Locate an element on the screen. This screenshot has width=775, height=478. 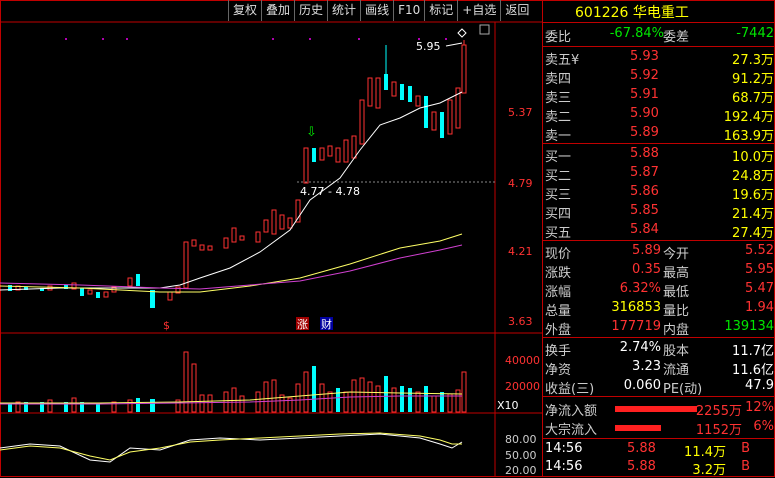
buy-volume: 27.4万 is located at coordinates (753, 233).